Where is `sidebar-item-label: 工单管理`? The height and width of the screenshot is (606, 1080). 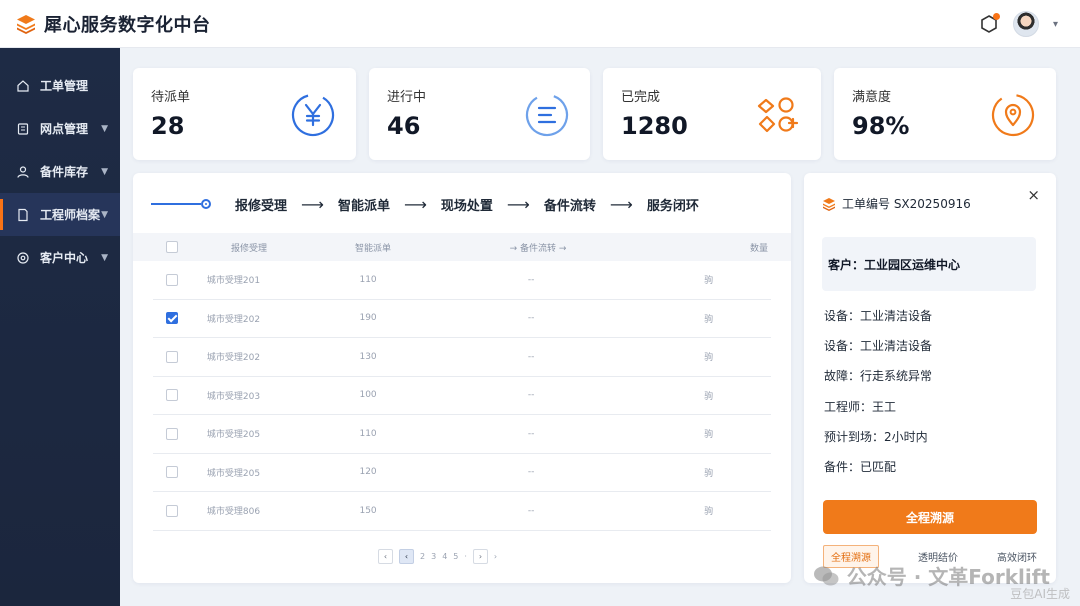
sidebar-item-label: 工单管理 is located at coordinates (64, 86).